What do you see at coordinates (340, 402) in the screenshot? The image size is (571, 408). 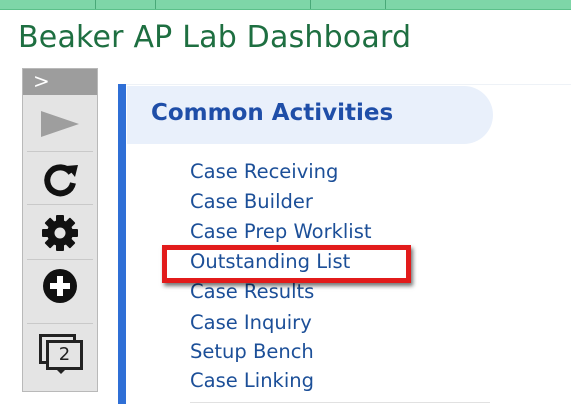 I see `panel-divider` at bounding box center [340, 402].